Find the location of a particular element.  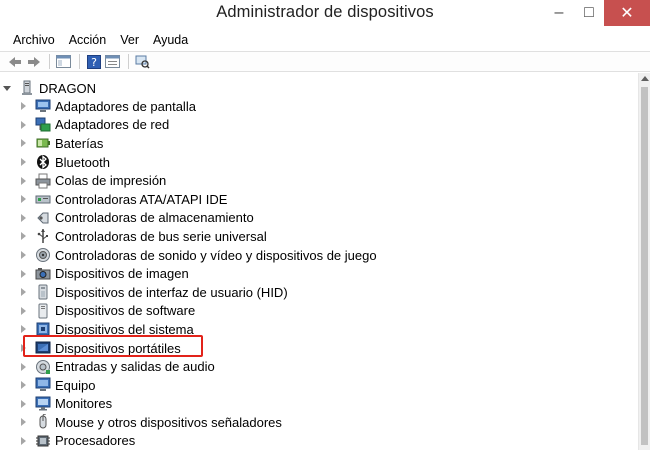

tree-node: Equipo is located at coordinates (310, 385).